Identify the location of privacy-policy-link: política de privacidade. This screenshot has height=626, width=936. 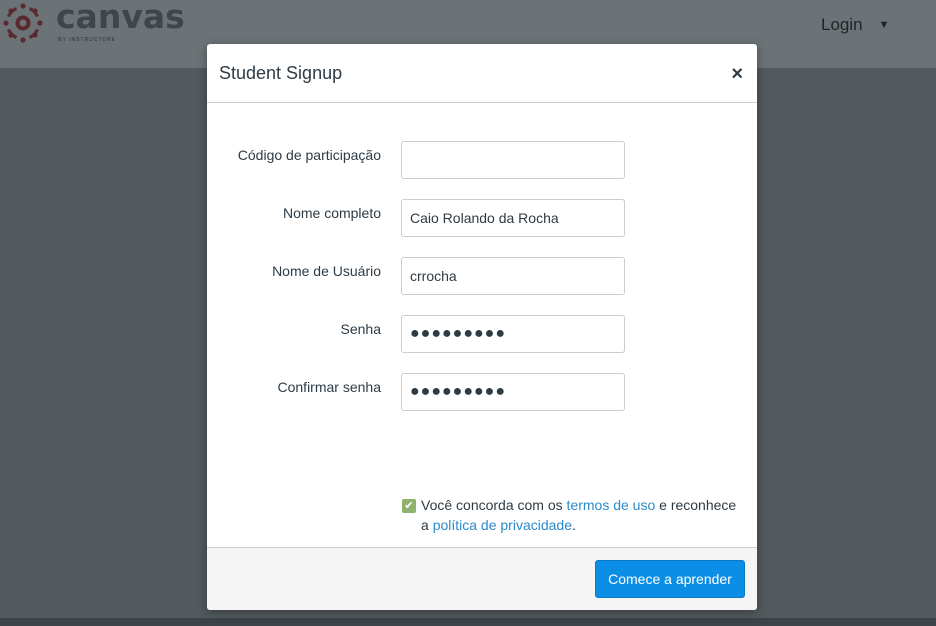
(502, 525).